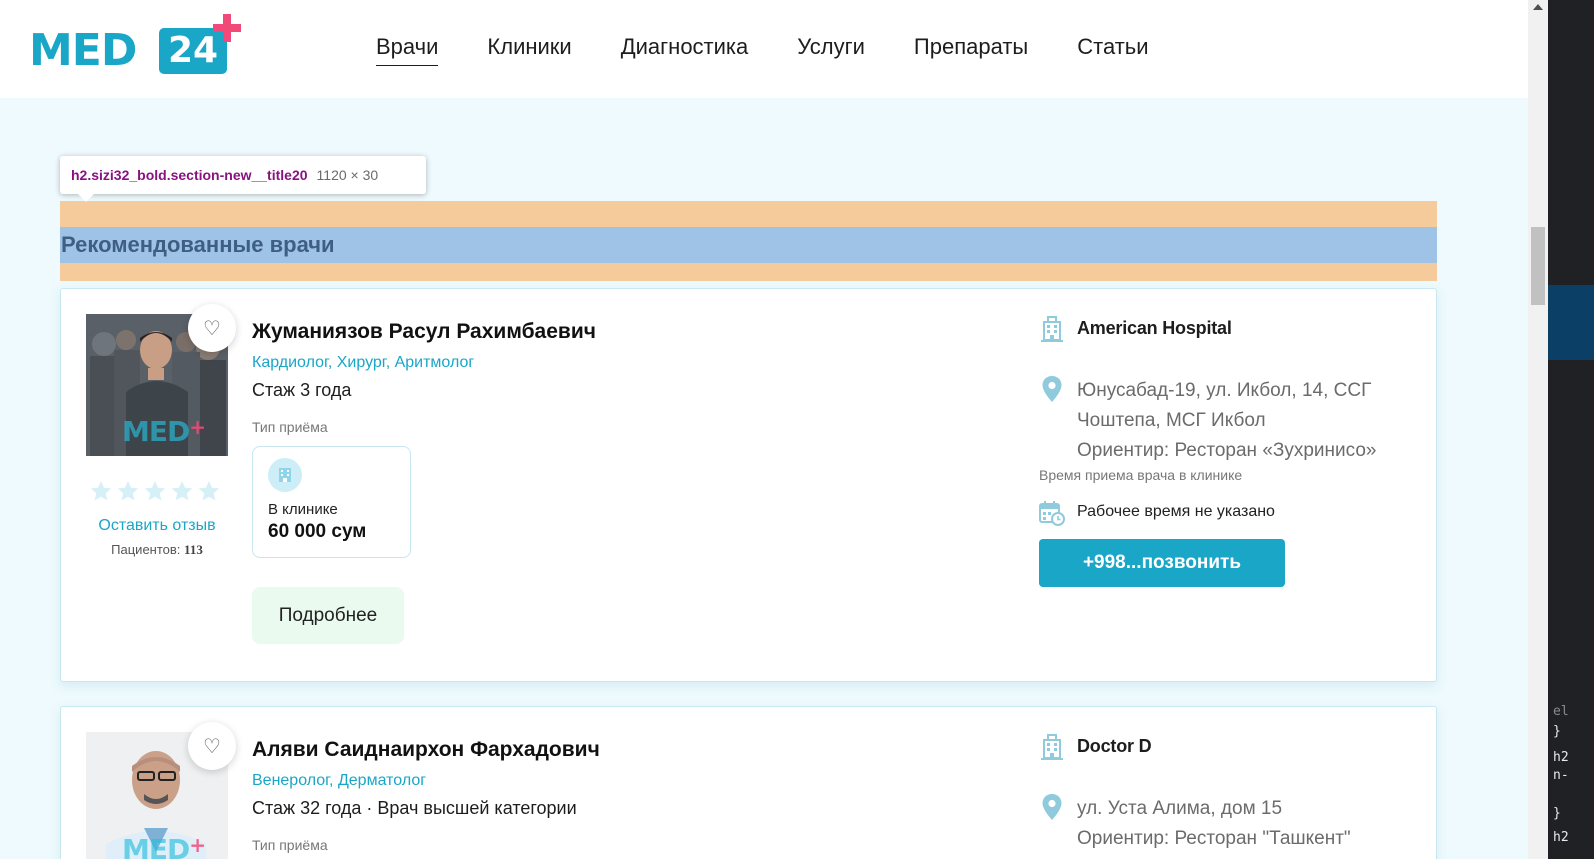 This screenshot has width=1594, height=859. Describe the element at coordinates (157, 526) in the screenshot. I see `leave-review-link: Оставить отзыв` at that location.